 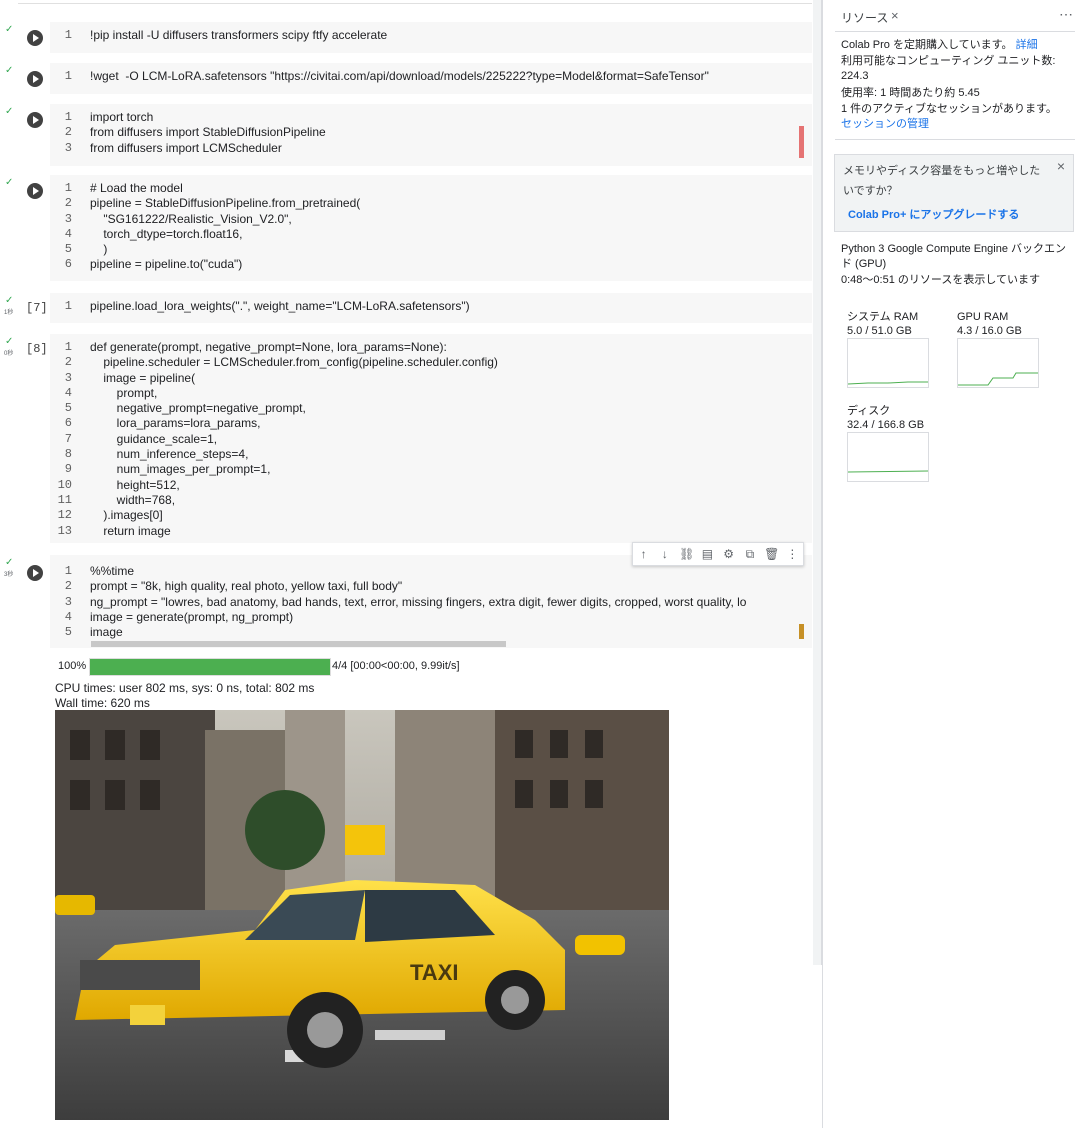 What do you see at coordinates (940, 280) in the screenshot?
I see `time-range: 0:48〜0:51 のリソースを表示しています` at bounding box center [940, 280].